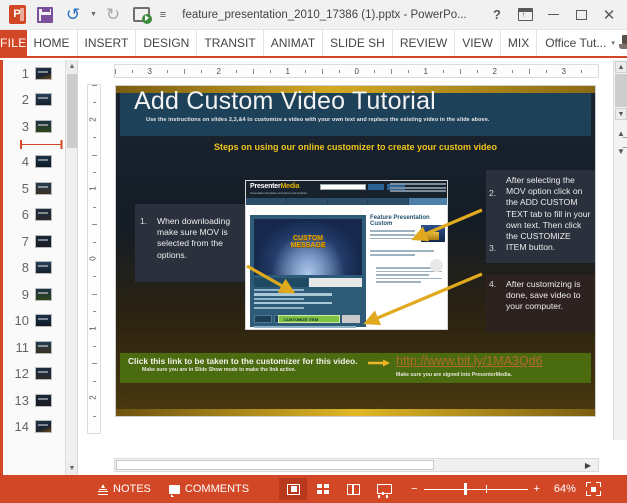 This screenshot has height=503, width=627. I want to click on ribbon-display-options-button, so click(525, 15).